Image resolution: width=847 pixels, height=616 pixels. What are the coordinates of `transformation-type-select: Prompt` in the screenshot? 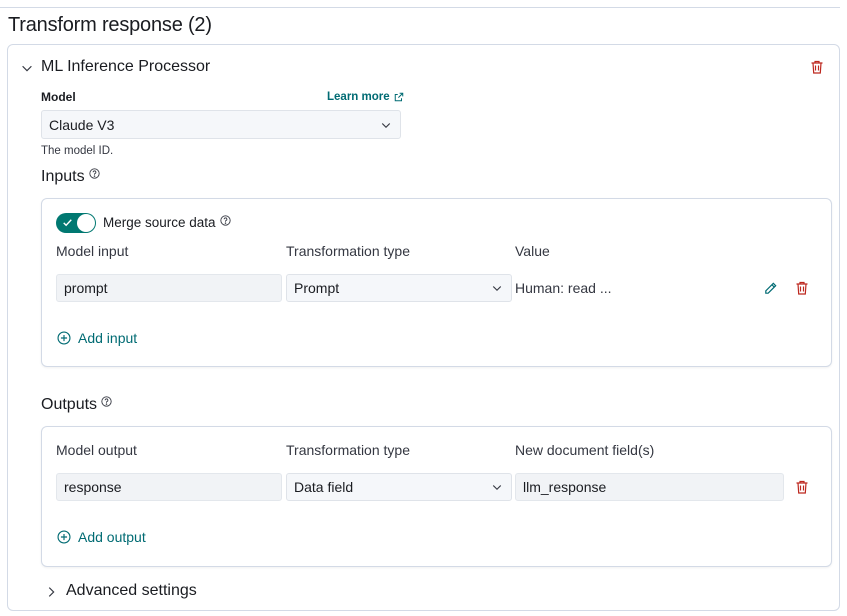 It's located at (399, 288).